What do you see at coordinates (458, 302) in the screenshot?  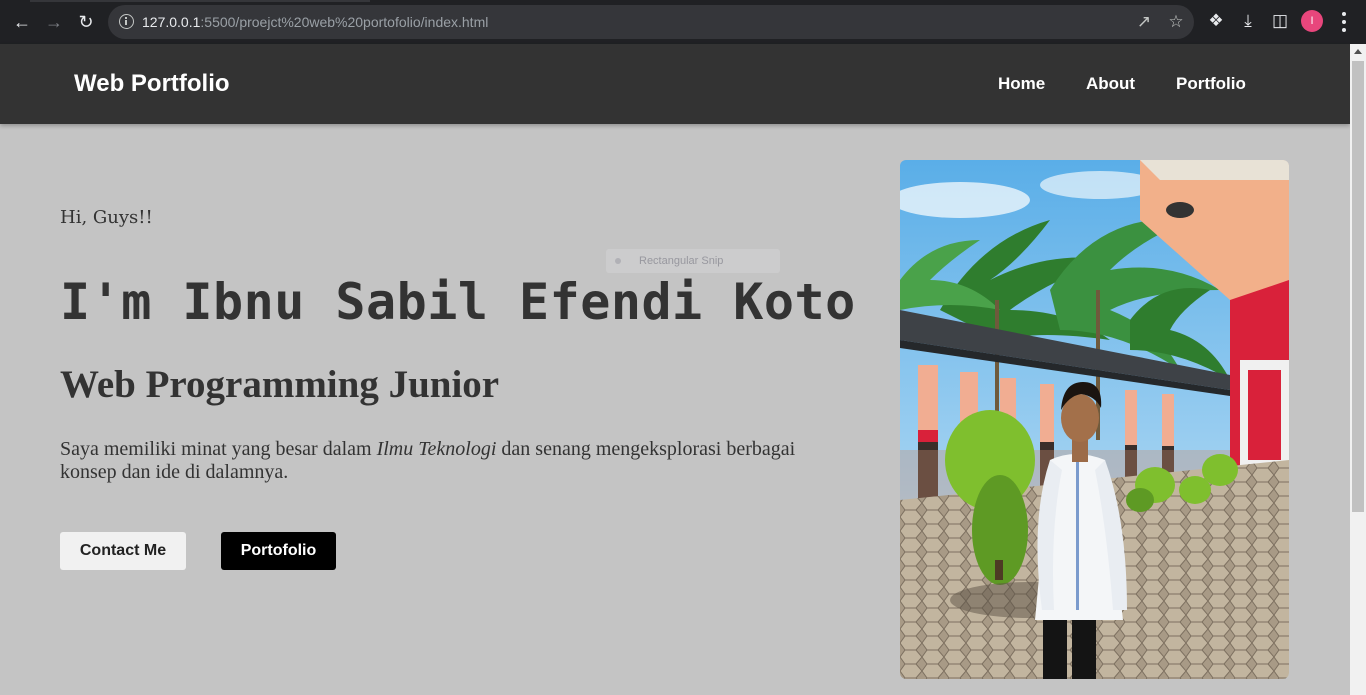 I see `hero-name: I'm Ibnu Sabil Efendi Koto` at bounding box center [458, 302].